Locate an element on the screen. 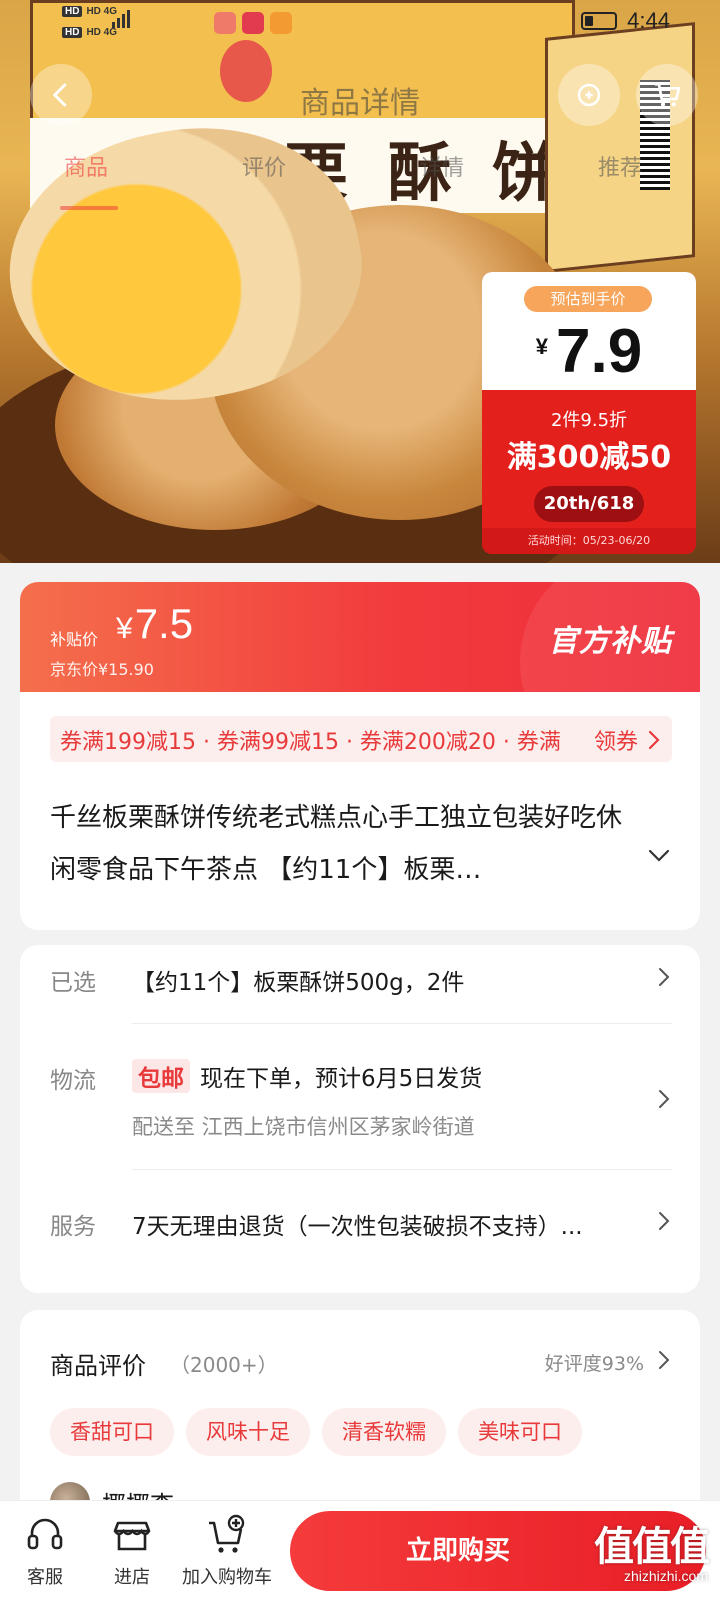  tab-details: 详情 is located at coordinates (442, 166).